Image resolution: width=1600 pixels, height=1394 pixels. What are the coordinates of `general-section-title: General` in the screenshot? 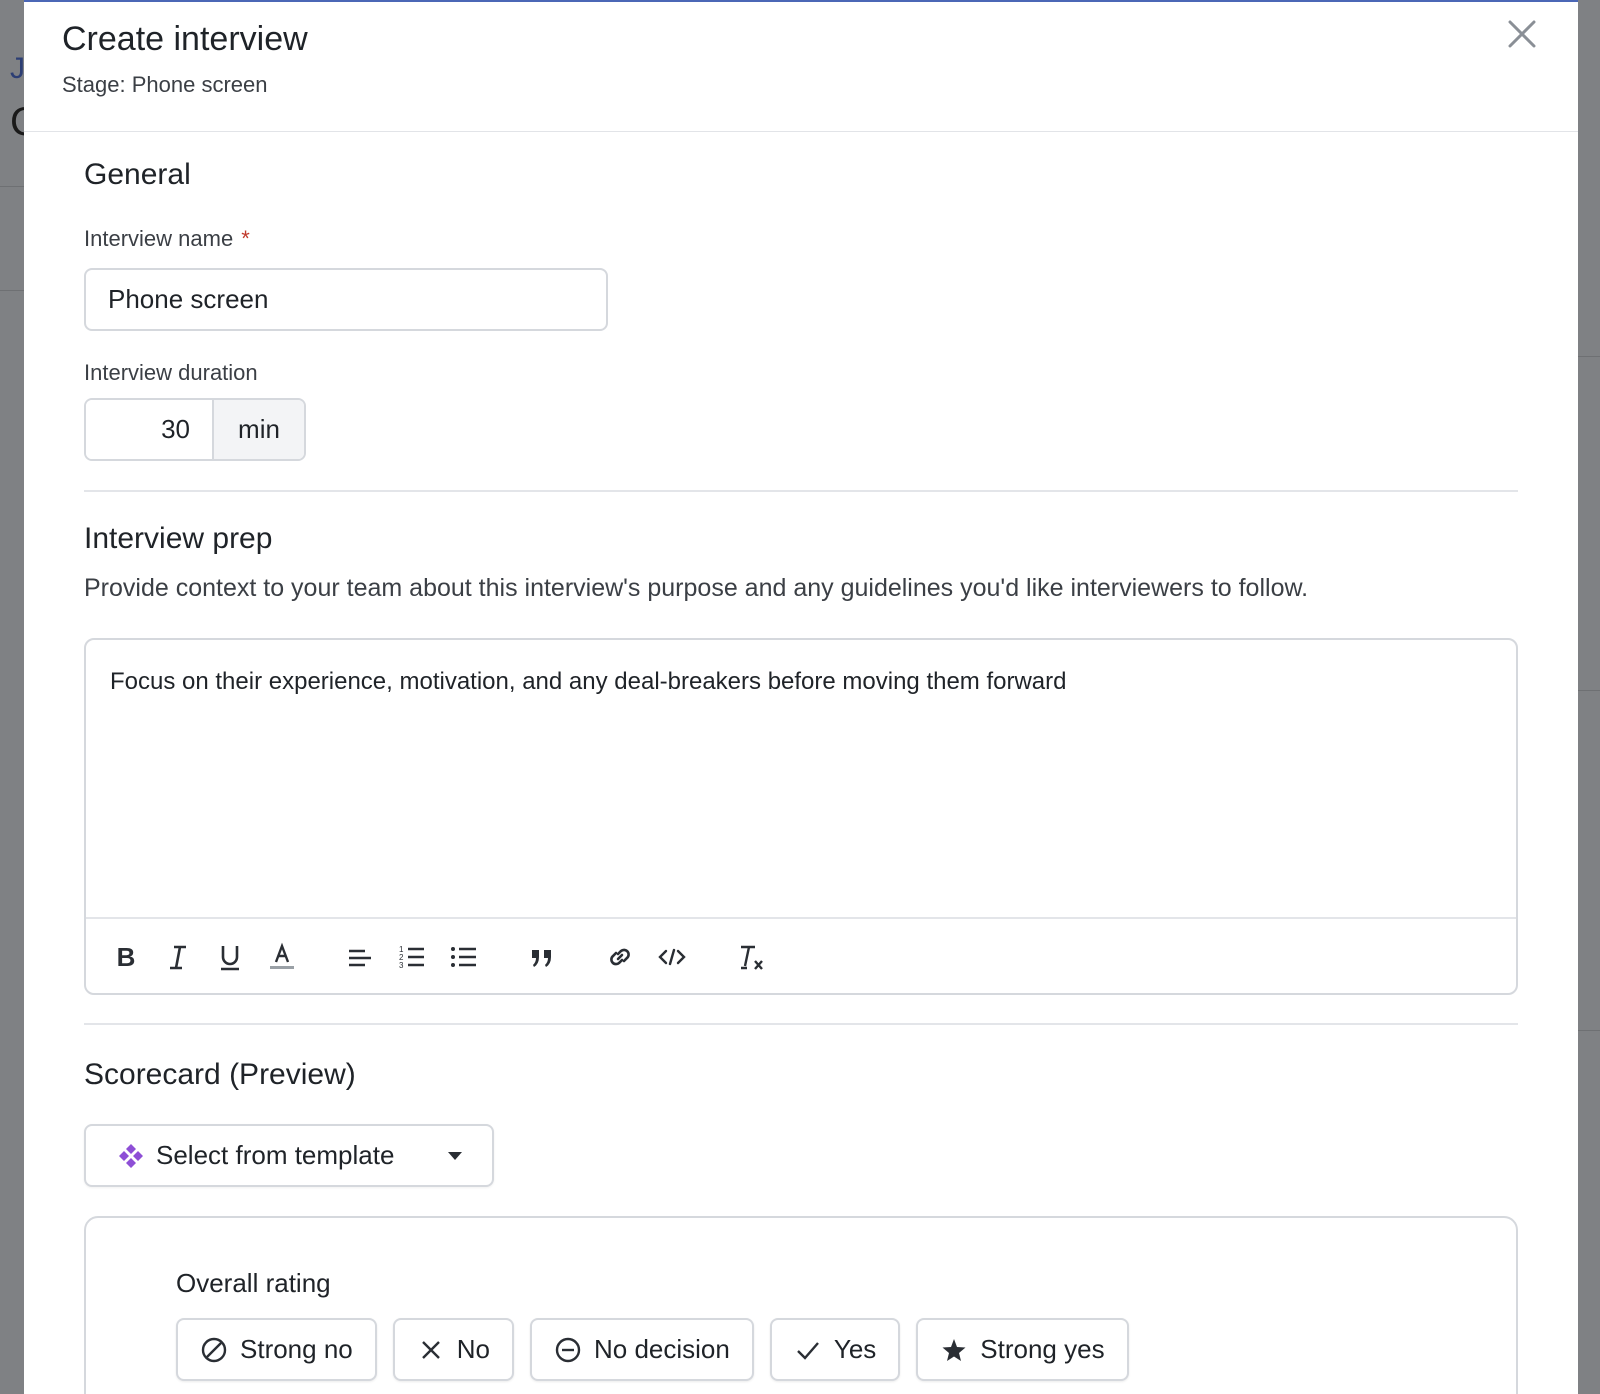 It's located at (137, 174).